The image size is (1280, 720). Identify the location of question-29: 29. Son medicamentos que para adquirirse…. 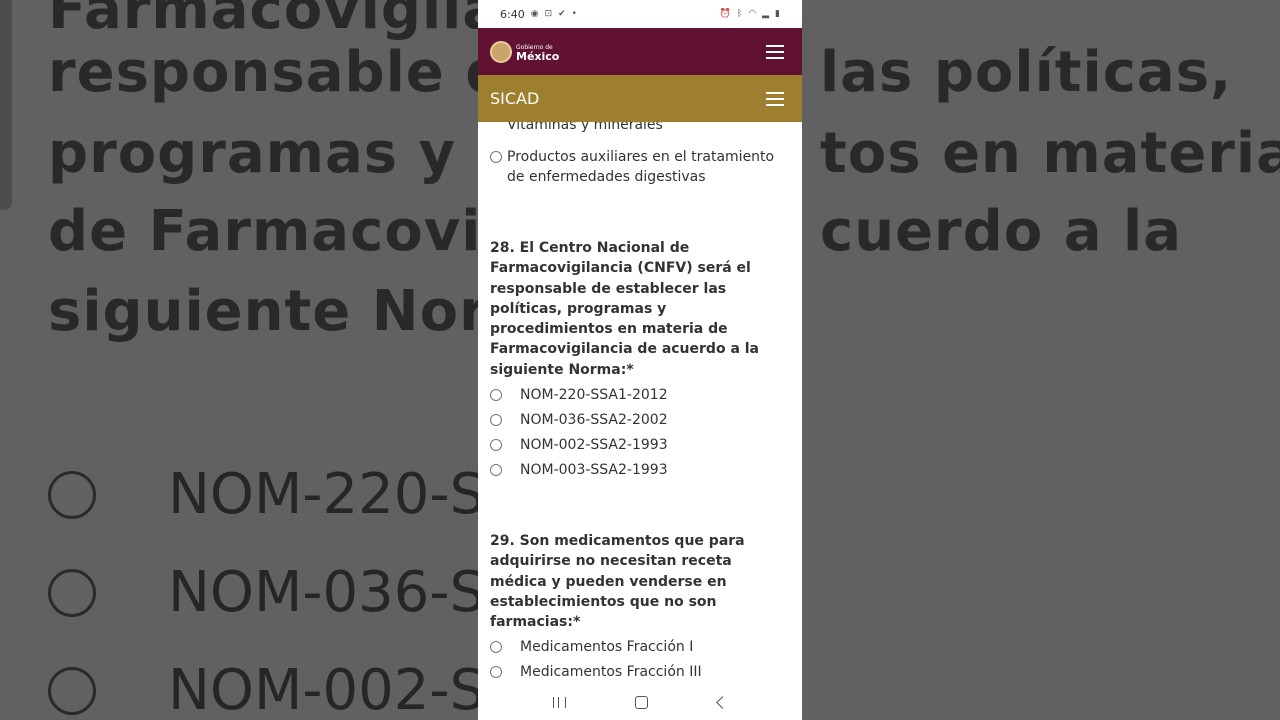
(617, 582).